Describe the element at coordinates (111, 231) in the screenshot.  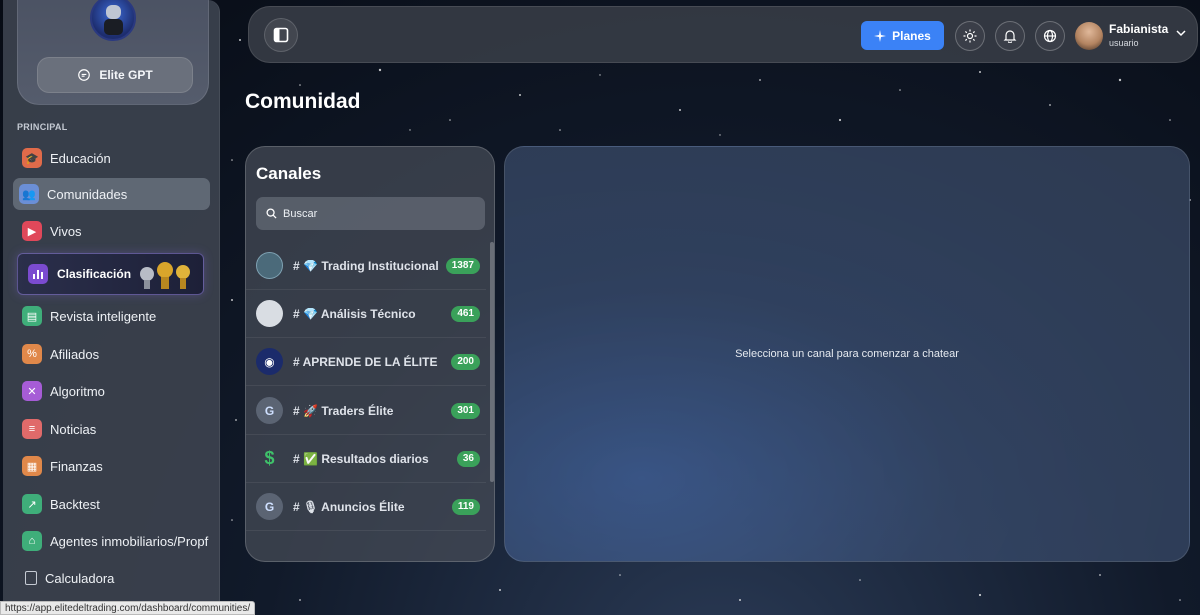
I see `sidebar-item-vivos: ▶ Vivos` at that location.